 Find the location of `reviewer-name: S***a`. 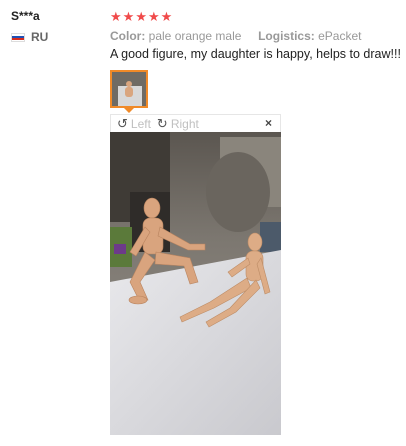

reviewer-name: S***a is located at coordinates (25, 16).